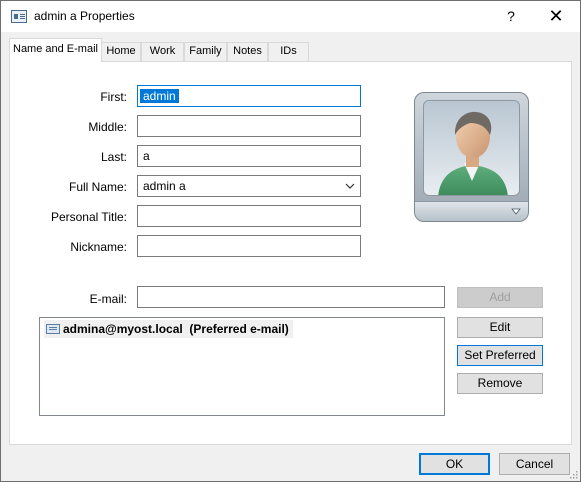 This screenshot has width=581, height=482. Describe the element at coordinates (511, 16) in the screenshot. I see `help-button: ?` at that location.